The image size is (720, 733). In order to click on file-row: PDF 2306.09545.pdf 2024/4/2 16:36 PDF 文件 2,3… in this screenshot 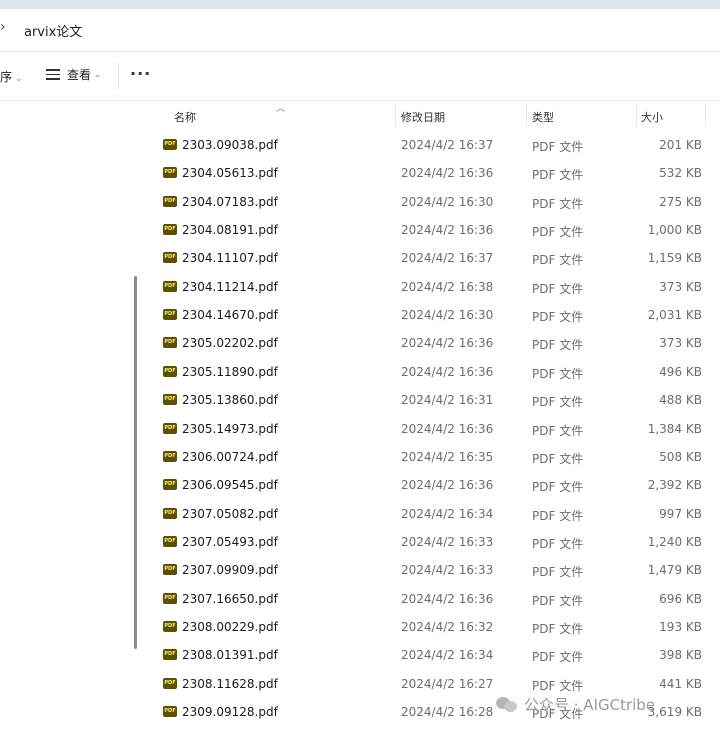, I will do `click(431, 485)`.